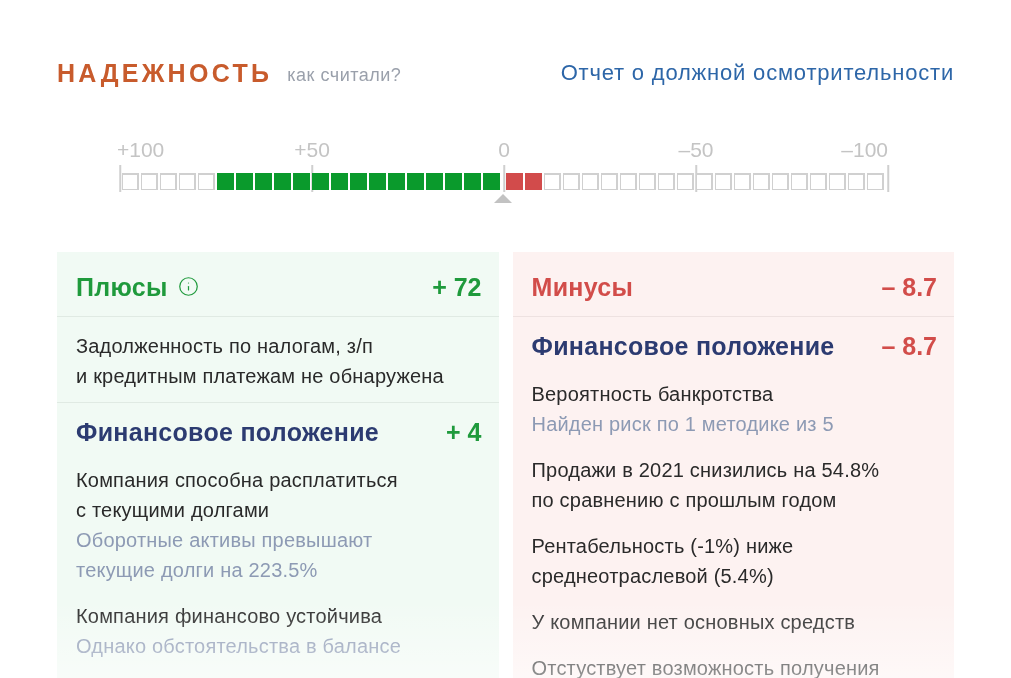 The width and height of the screenshot is (1011, 678). What do you see at coordinates (188, 286) in the screenshot?
I see `info-icon` at bounding box center [188, 286].